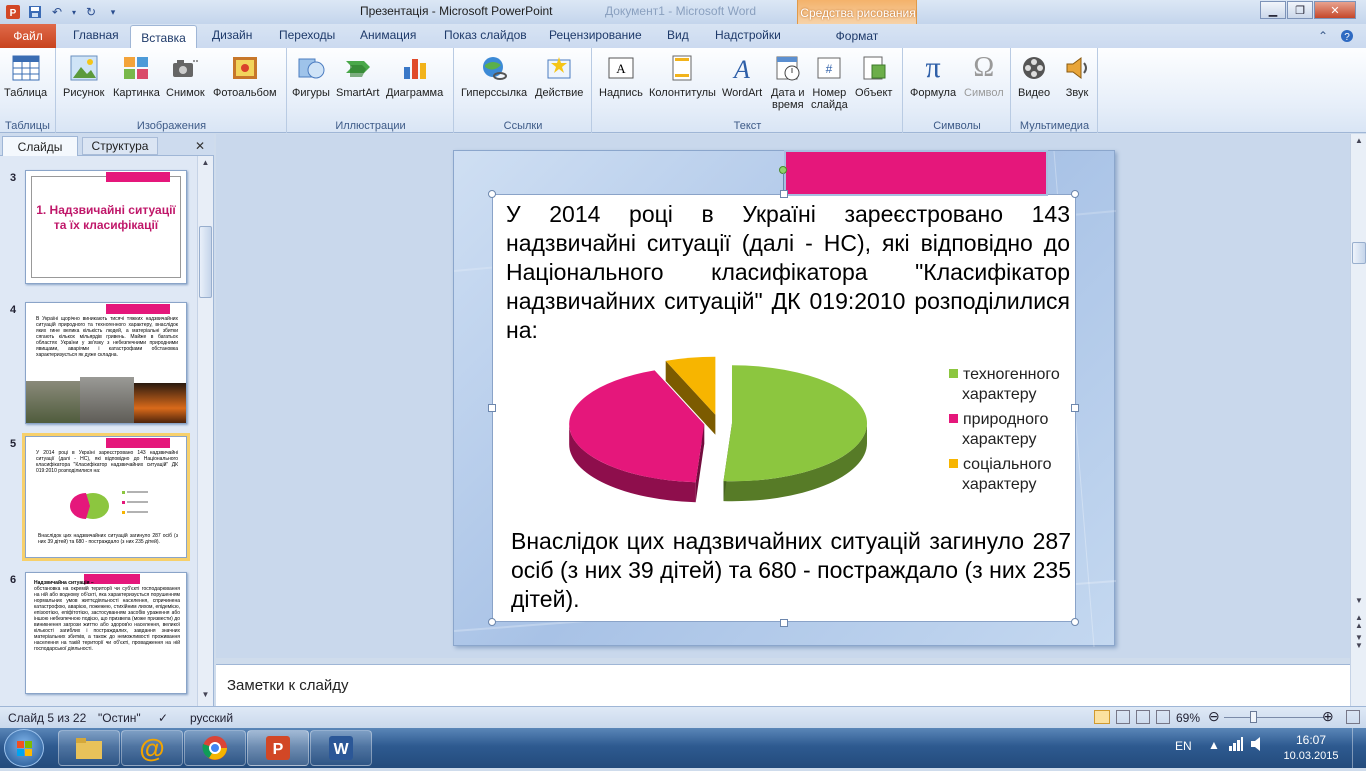 Image resolution: width=1366 pixels, height=771 pixels. What do you see at coordinates (857, 36) in the screenshot?
I see `tab-format: Формат` at bounding box center [857, 36].